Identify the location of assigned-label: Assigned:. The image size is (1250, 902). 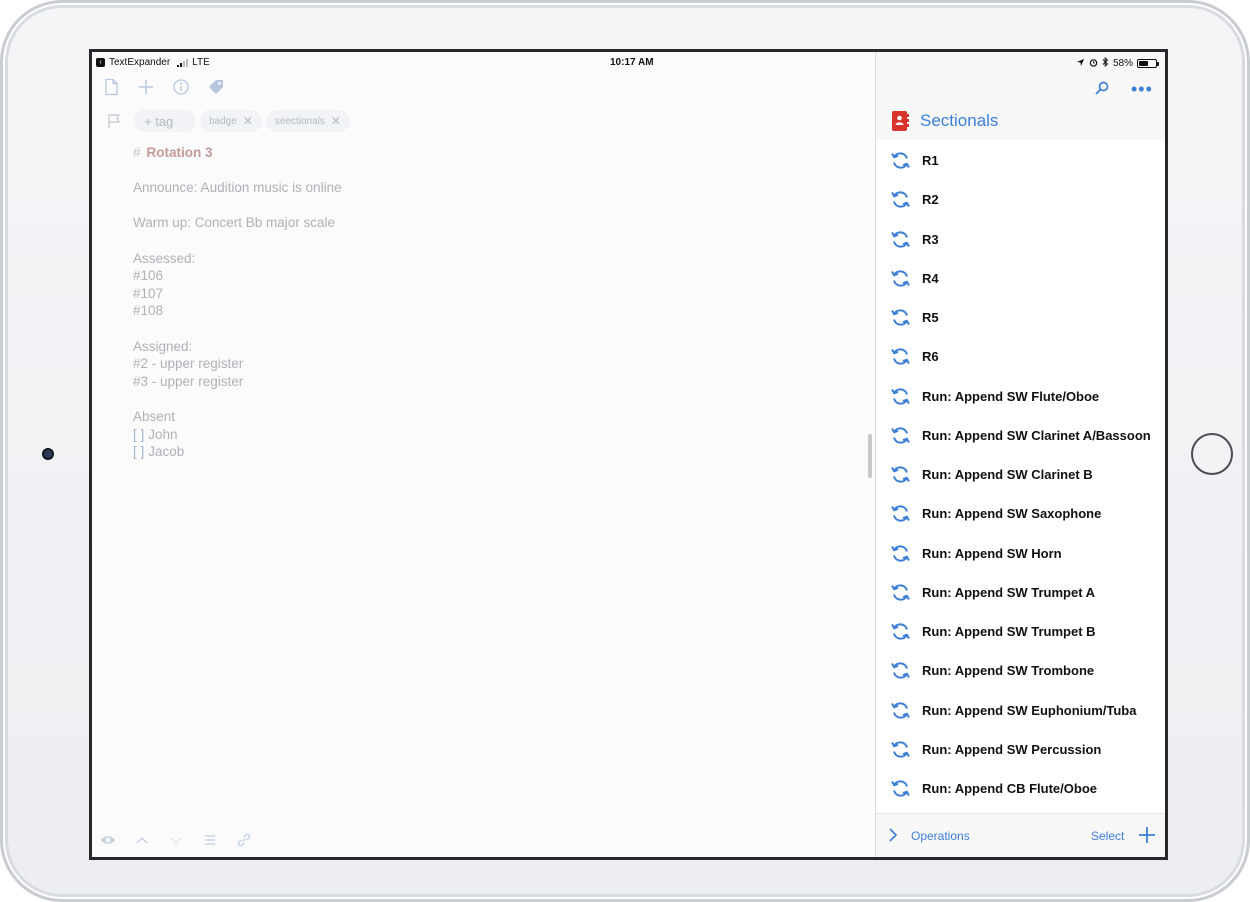
(163, 346).